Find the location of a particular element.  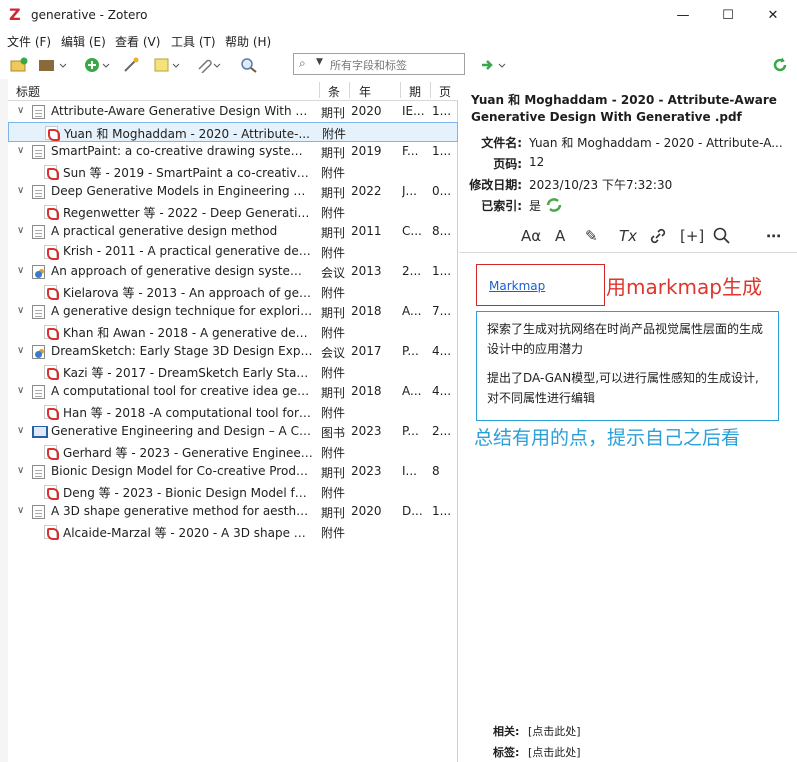

column-publication: 期 is located at coordinates (415, 91).